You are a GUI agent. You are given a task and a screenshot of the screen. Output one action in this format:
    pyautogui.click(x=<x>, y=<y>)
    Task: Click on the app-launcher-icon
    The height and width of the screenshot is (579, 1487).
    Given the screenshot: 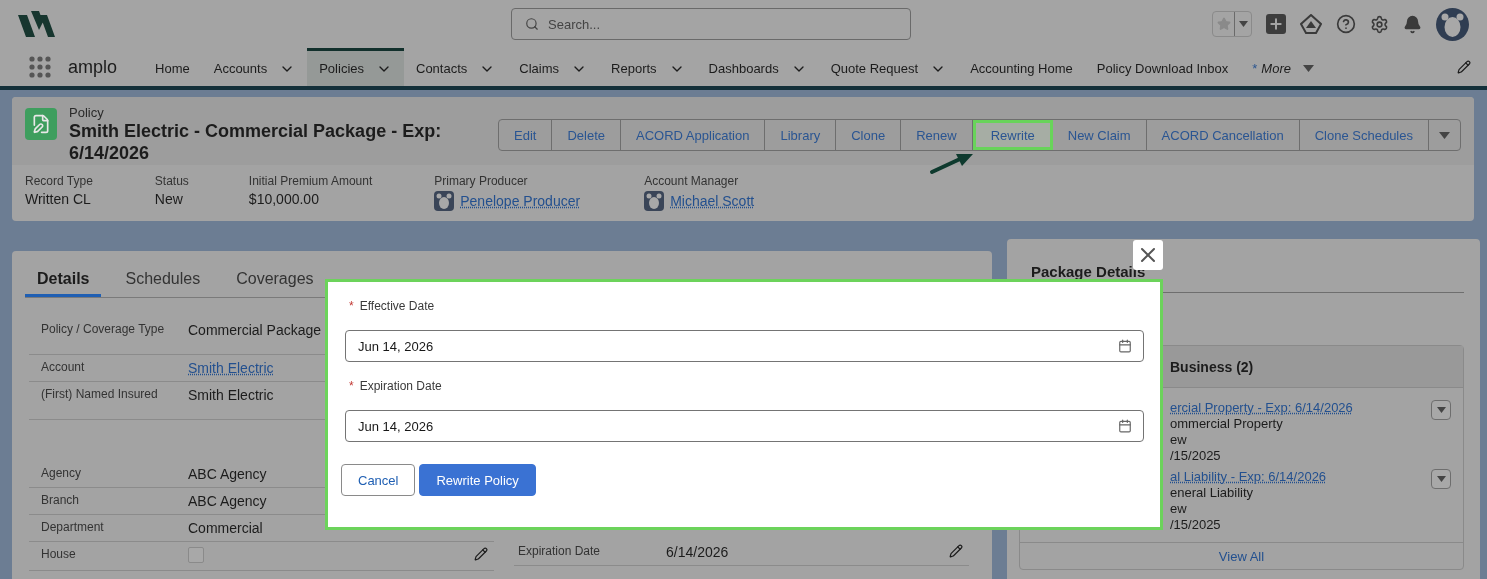 What is the action you would take?
    pyautogui.click(x=40, y=67)
    